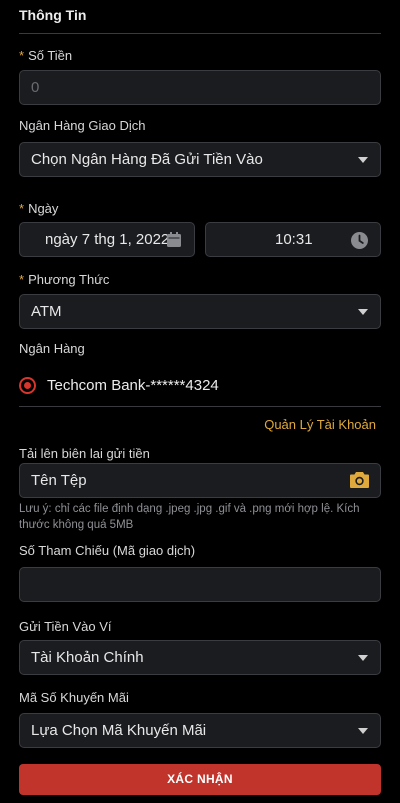  What do you see at coordinates (200, 480) in the screenshot?
I see `upload-input: Tên Tệp` at bounding box center [200, 480].